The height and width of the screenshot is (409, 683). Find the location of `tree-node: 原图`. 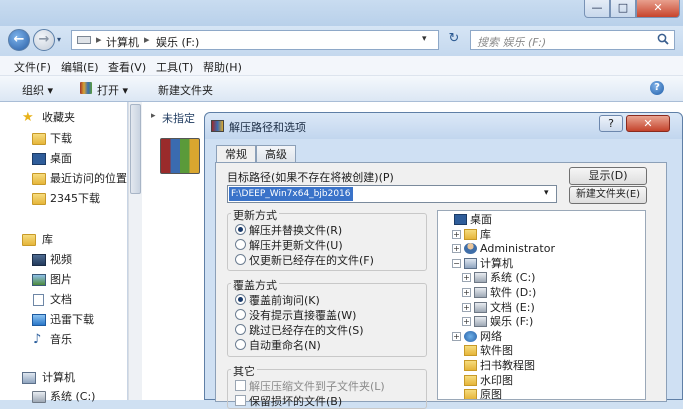

tree-node: 原图 is located at coordinates (541, 393).